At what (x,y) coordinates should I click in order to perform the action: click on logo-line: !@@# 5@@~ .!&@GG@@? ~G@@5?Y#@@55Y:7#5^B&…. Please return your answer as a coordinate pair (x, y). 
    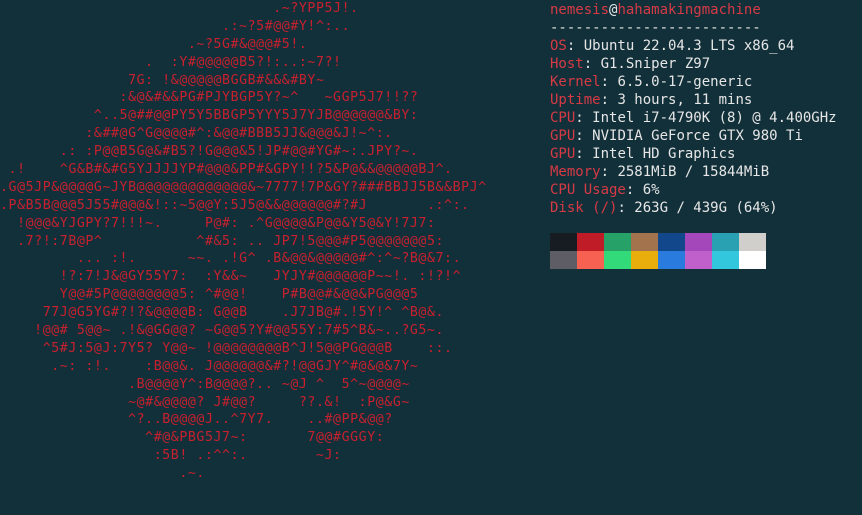
    Looking at the image, I should click on (222, 331).